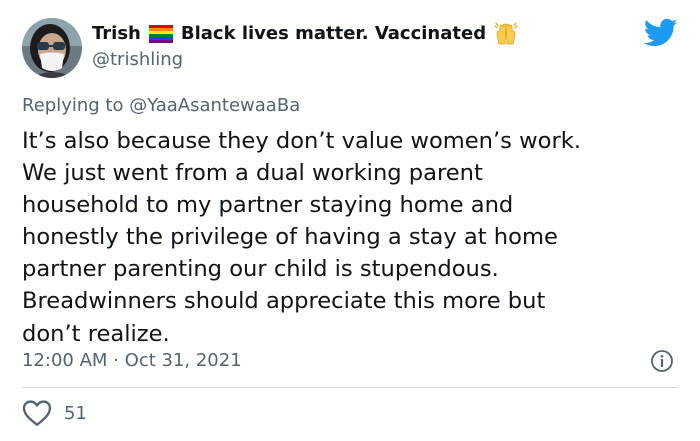  Describe the element at coordinates (660, 33) in the screenshot. I see `twitter-logo-icon` at that location.